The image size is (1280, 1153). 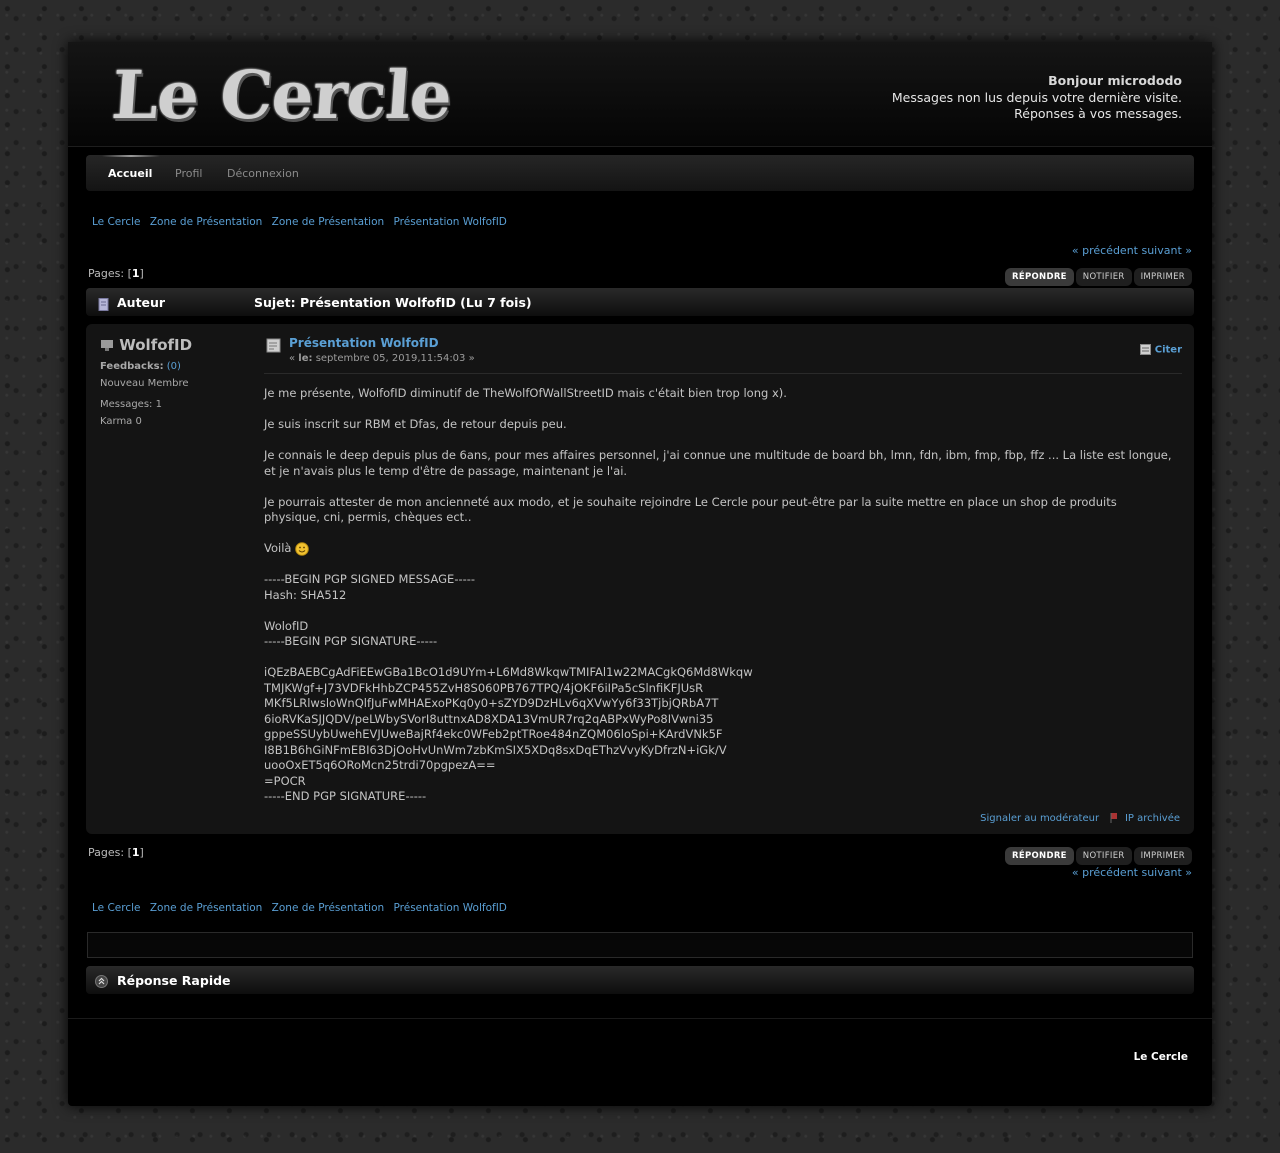 What do you see at coordinates (273, 347) in the screenshot?
I see `post-icon` at bounding box center [273, 347].